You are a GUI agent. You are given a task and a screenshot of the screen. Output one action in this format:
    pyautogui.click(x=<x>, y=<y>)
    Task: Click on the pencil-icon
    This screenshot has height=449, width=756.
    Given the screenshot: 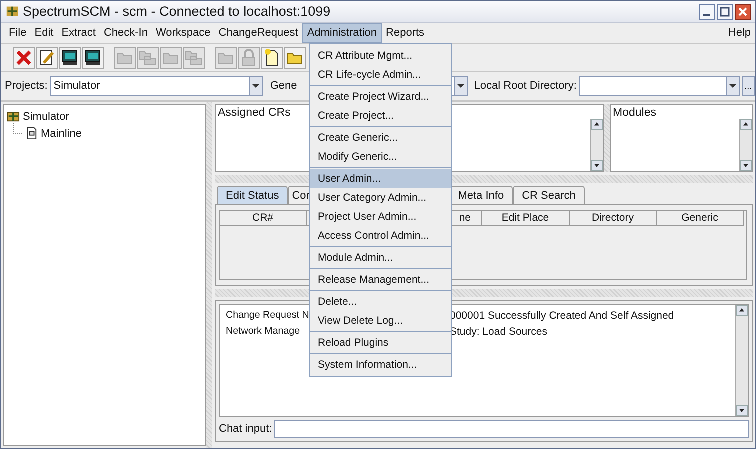 What is the action you would take?
    pyautogui.click(x=47, y=57)
    